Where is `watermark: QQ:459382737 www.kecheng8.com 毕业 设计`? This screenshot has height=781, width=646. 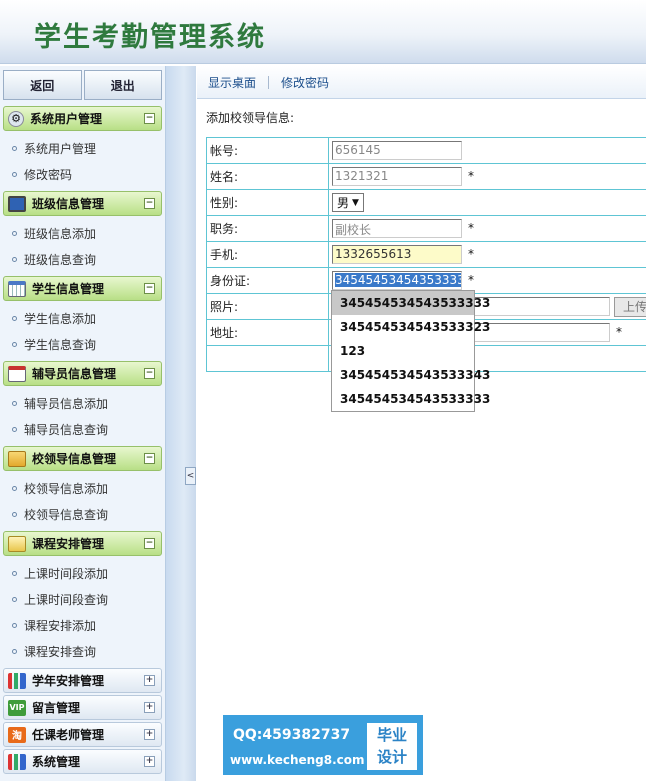 watermark: QQ:459382737 www.kecheng8.com 毕业 设计 is located at coordinates (323, 745).